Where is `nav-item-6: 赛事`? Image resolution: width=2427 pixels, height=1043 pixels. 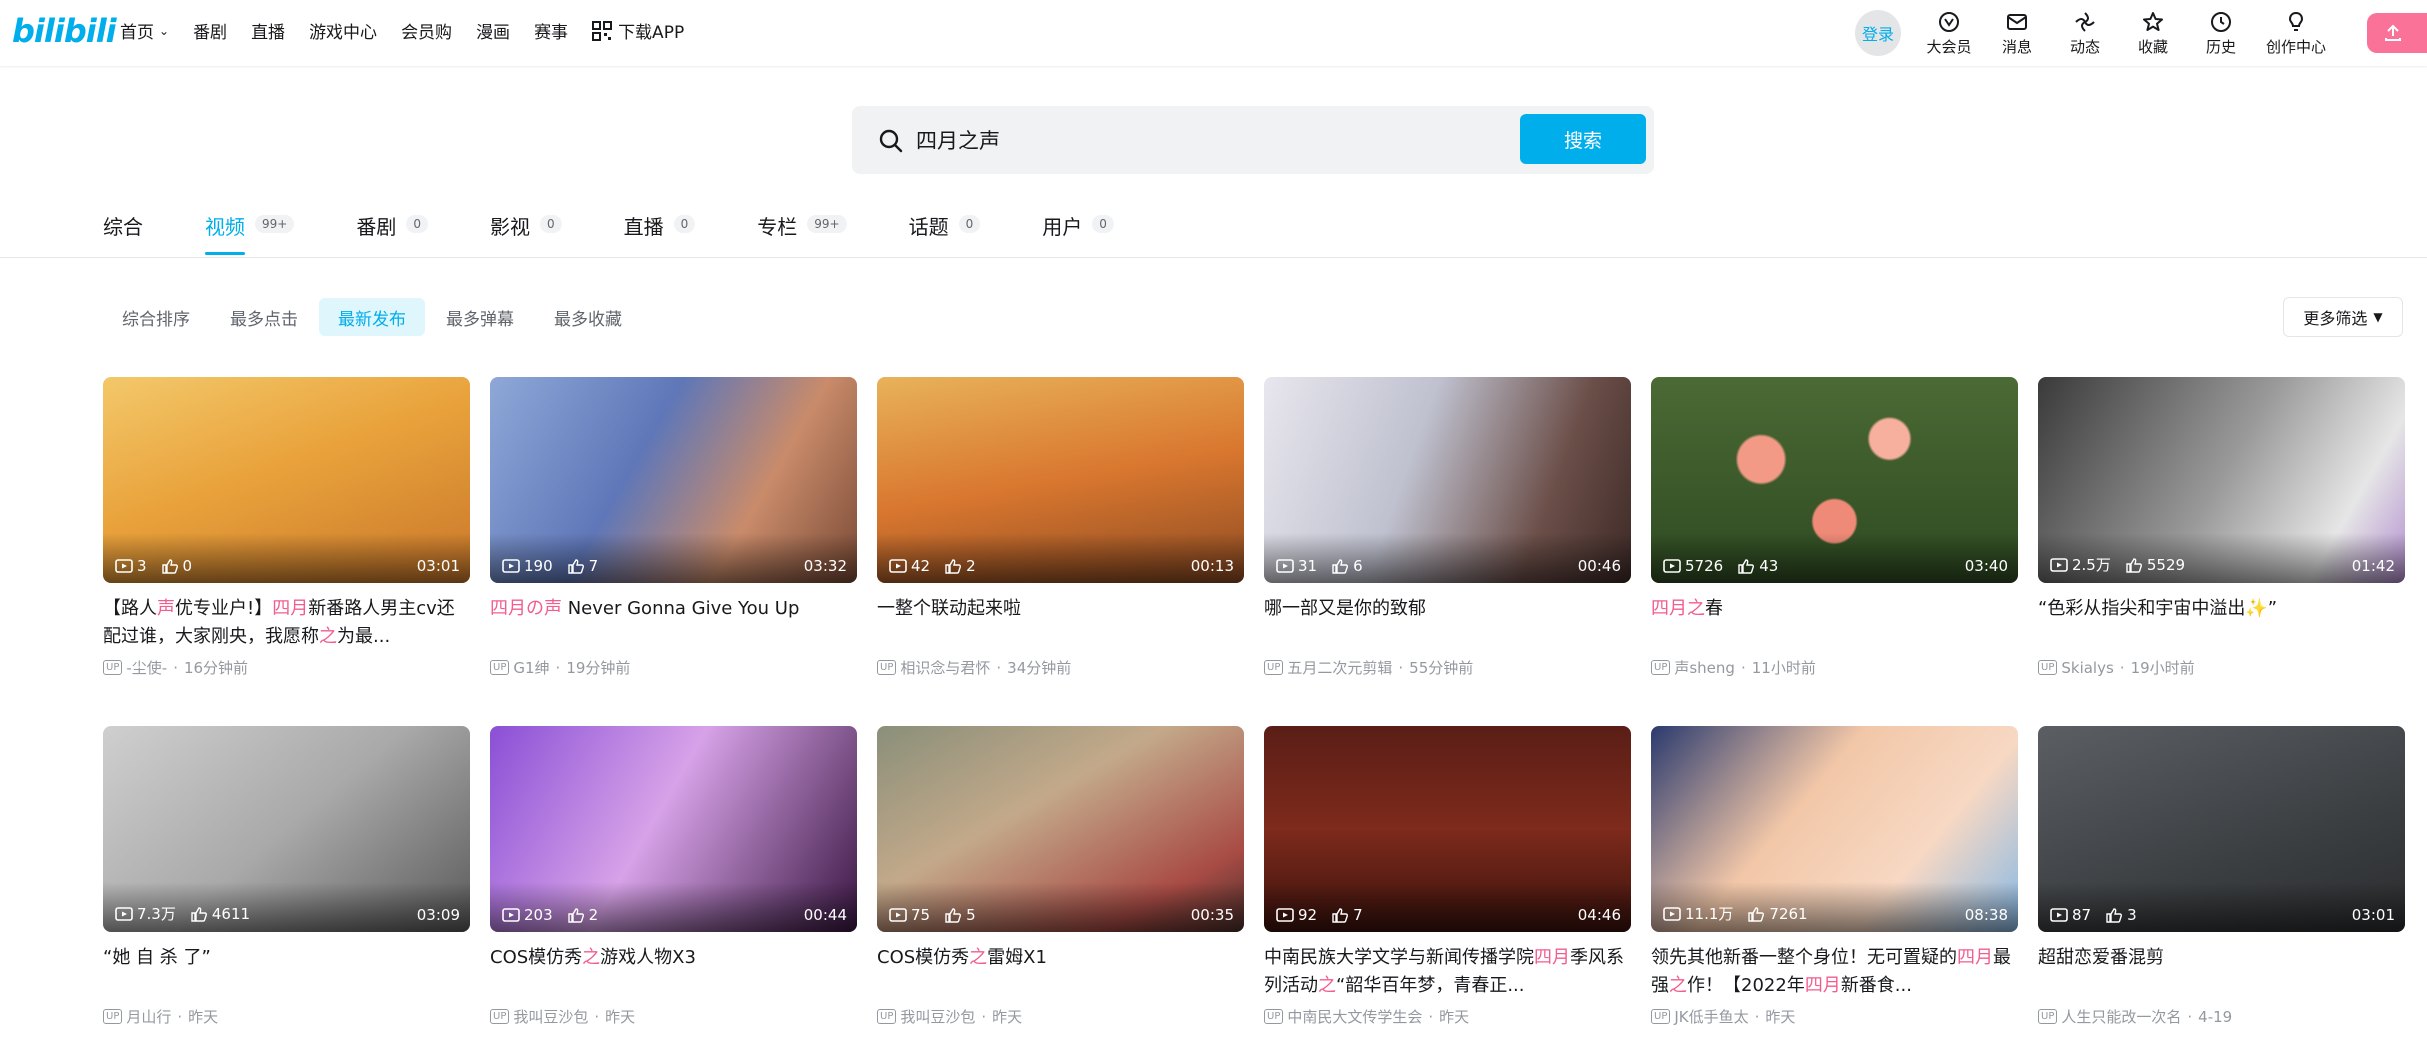 nav-item-6: 赛事 is located at coordinates (551, 30).